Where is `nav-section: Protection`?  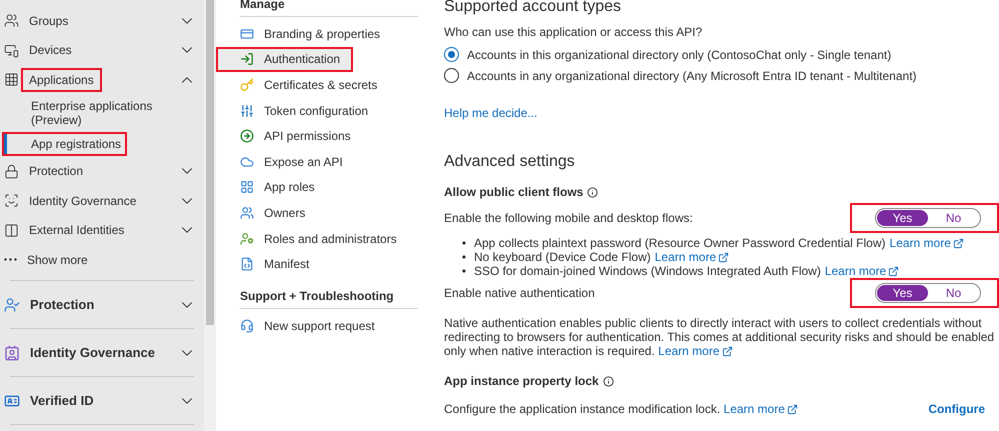
nav-section: Protection is located at coordinates (99, 304).